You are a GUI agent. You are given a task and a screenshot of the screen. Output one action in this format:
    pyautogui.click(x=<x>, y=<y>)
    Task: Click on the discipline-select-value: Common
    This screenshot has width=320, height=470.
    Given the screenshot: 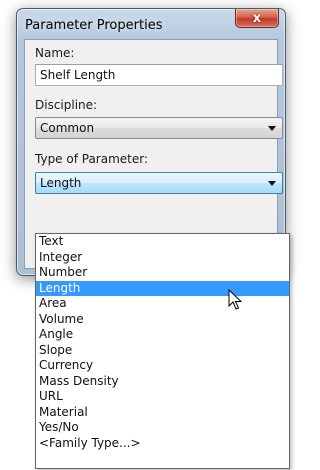 What is the action you would take?
    pyautogui.click(x=67, y=128)
    